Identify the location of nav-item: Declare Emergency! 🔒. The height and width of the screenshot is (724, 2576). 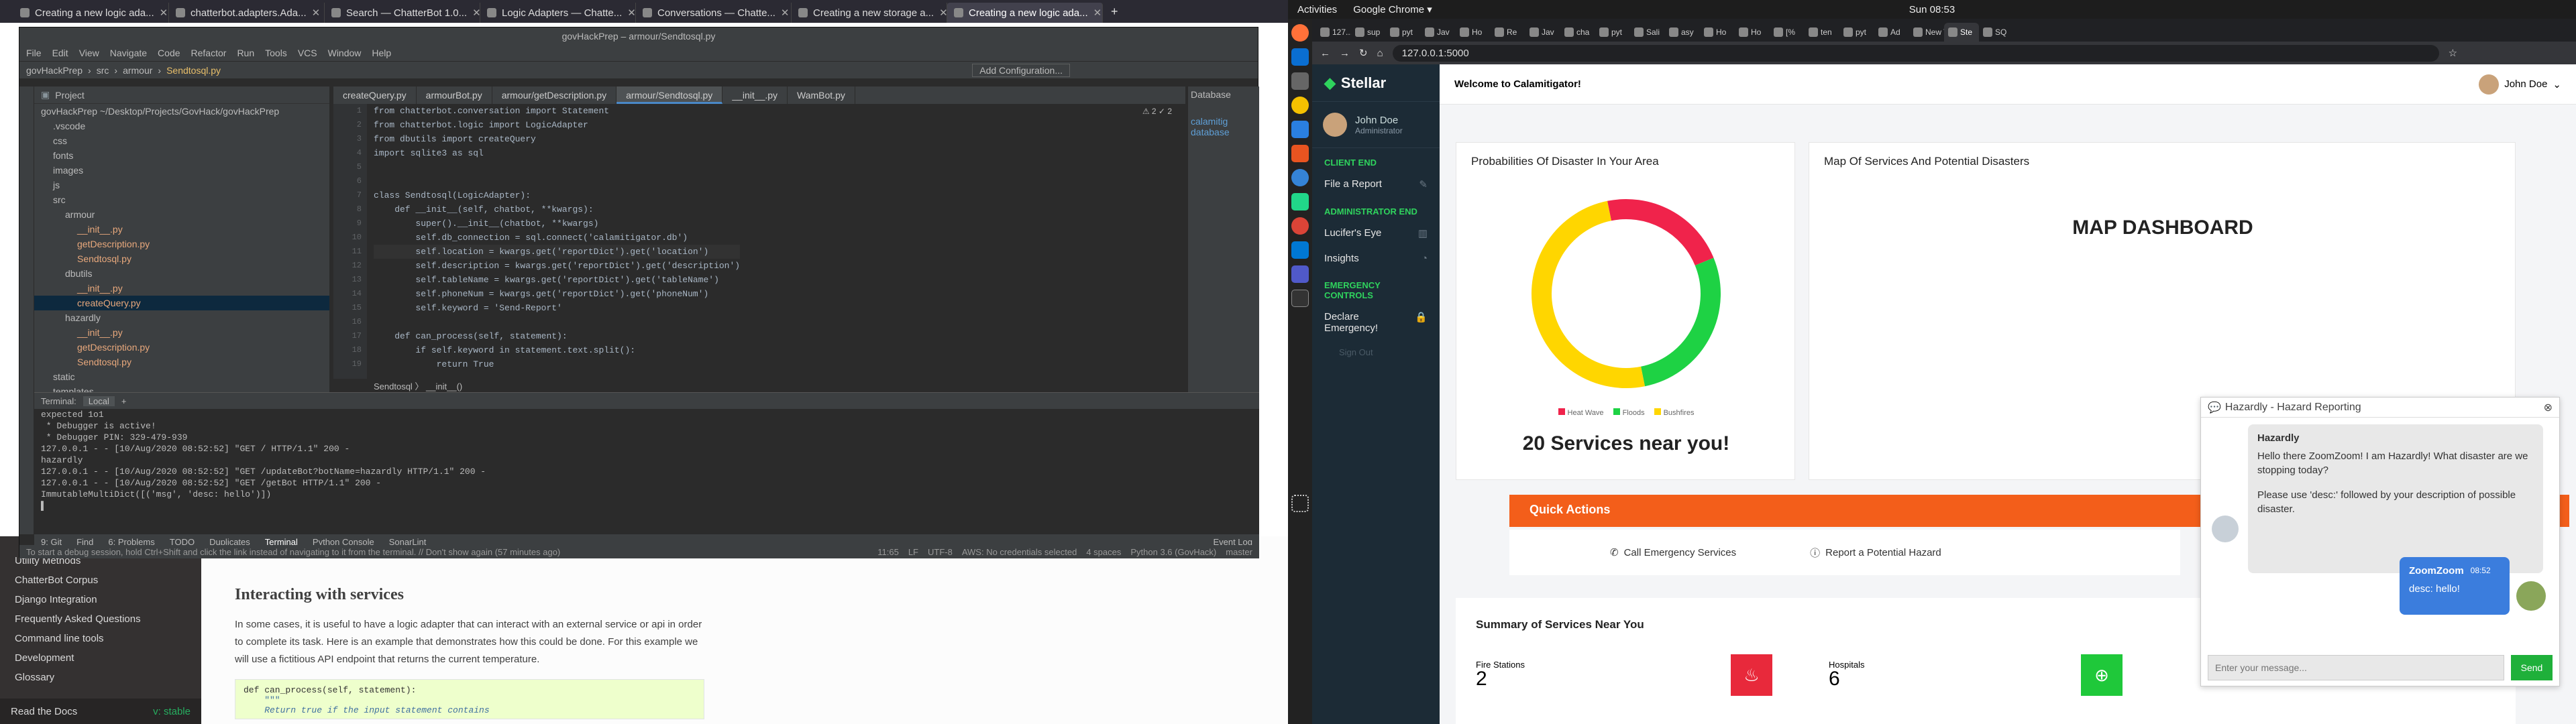
(1376, 322).